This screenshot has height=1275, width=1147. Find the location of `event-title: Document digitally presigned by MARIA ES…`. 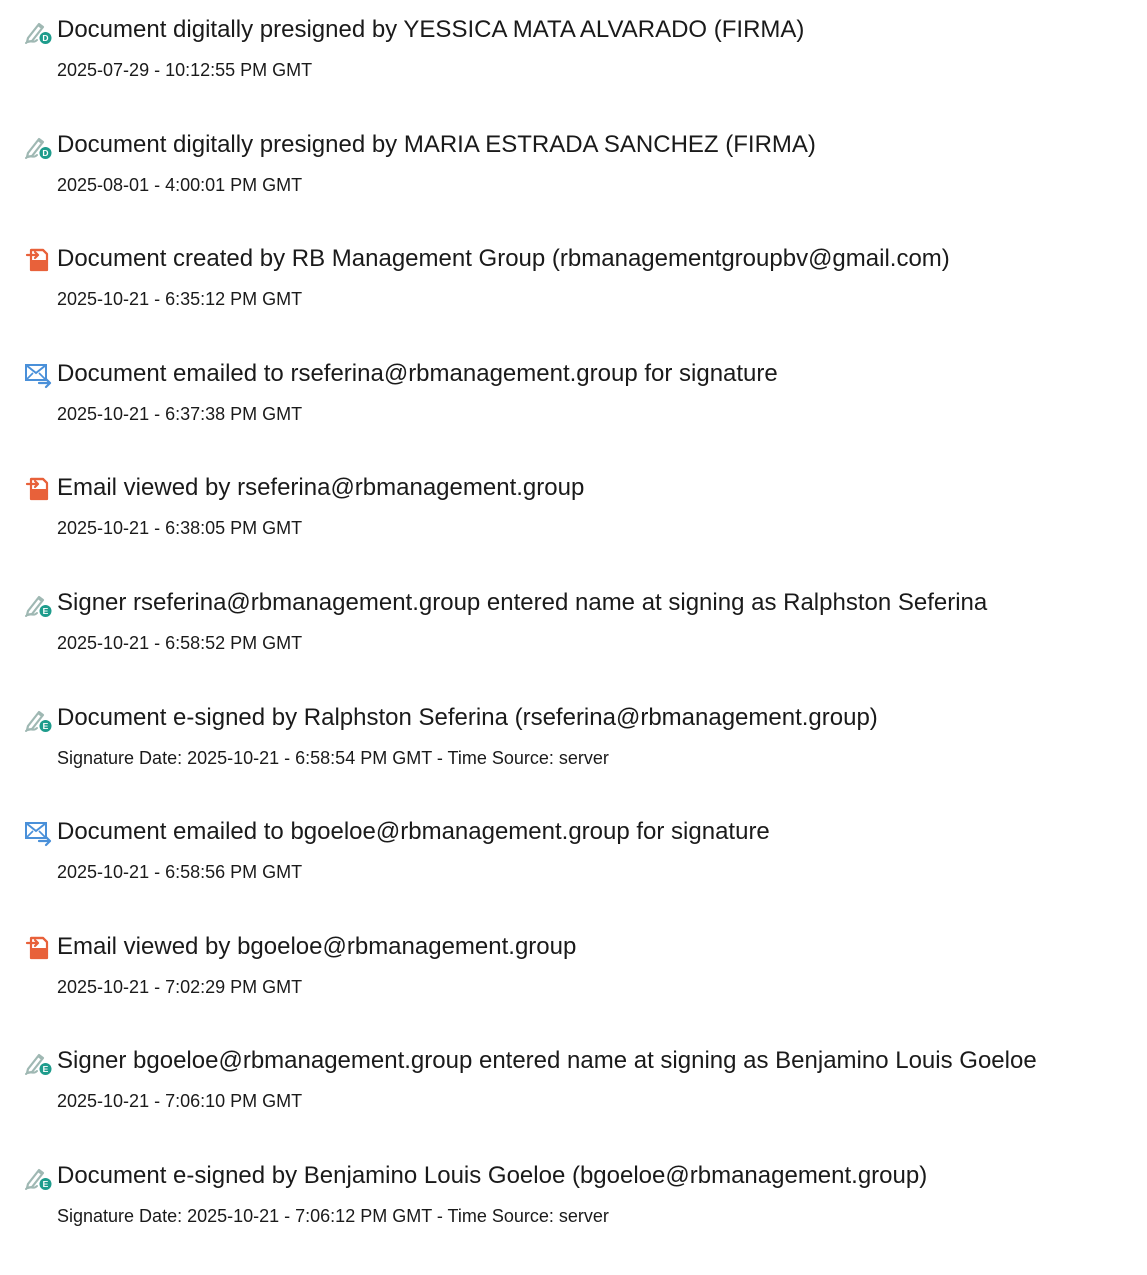

event-title: Document digitally presigned by MARIA ES… is located at coordinates (436, 144).